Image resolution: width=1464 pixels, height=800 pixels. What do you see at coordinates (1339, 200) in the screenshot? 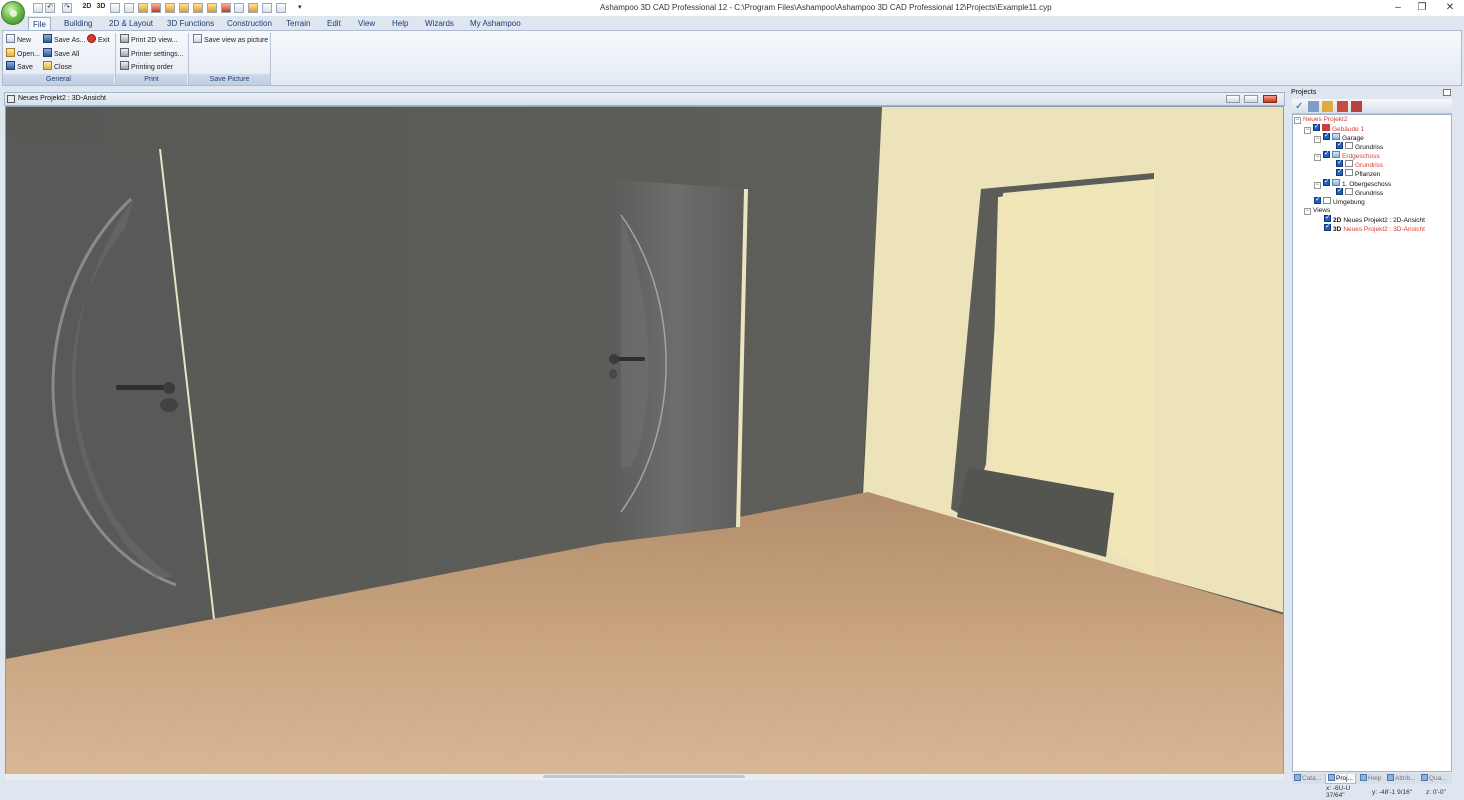
I see `tree-item-surroundings: Umgebung` at bounding box center [1339, 200].